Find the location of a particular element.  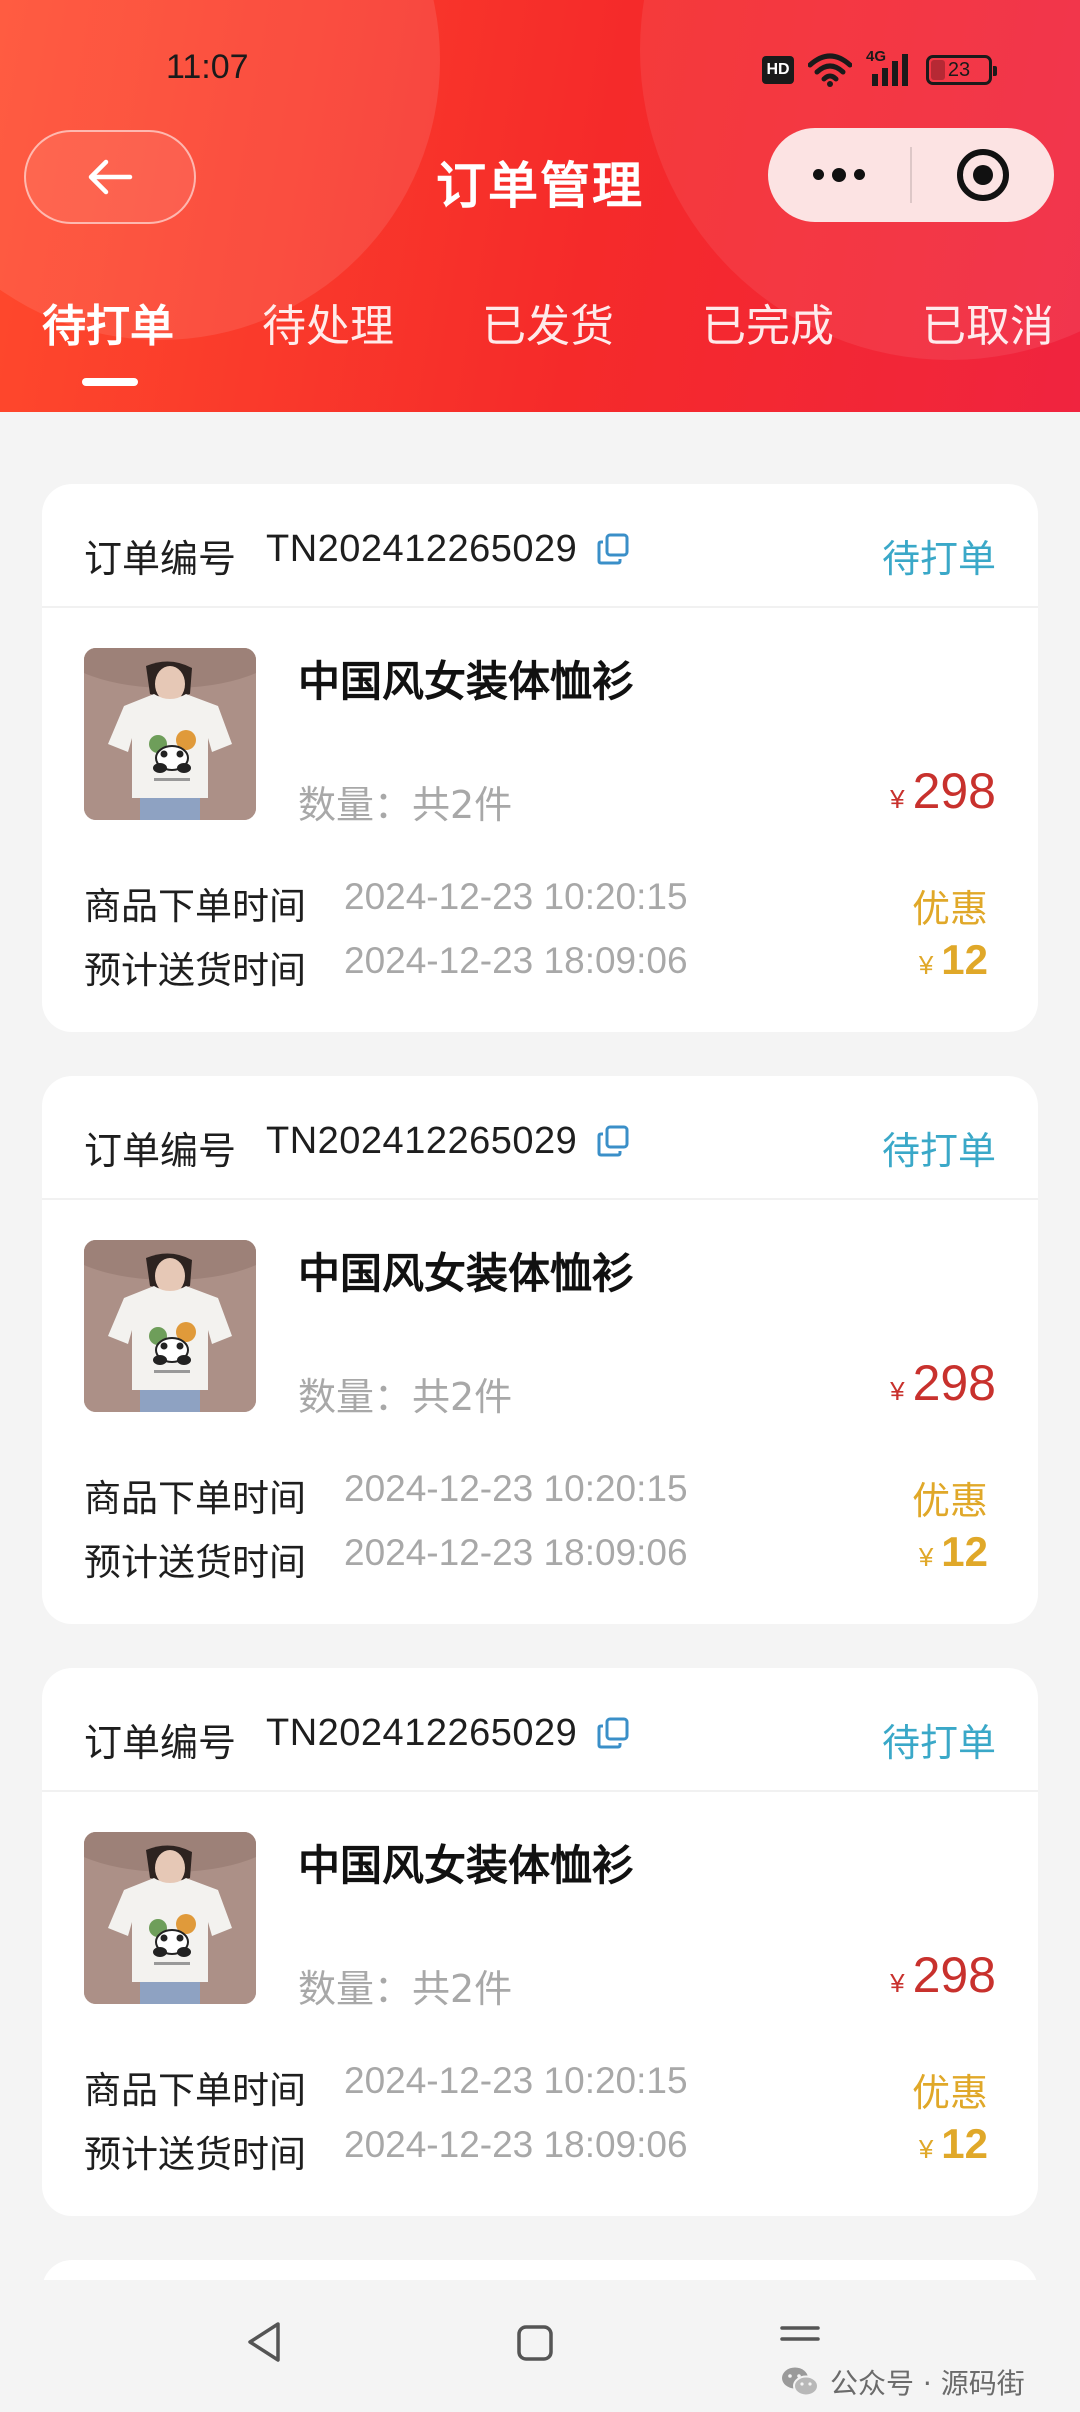

battery-indicator: 23 is located at coordinates (961, 70).